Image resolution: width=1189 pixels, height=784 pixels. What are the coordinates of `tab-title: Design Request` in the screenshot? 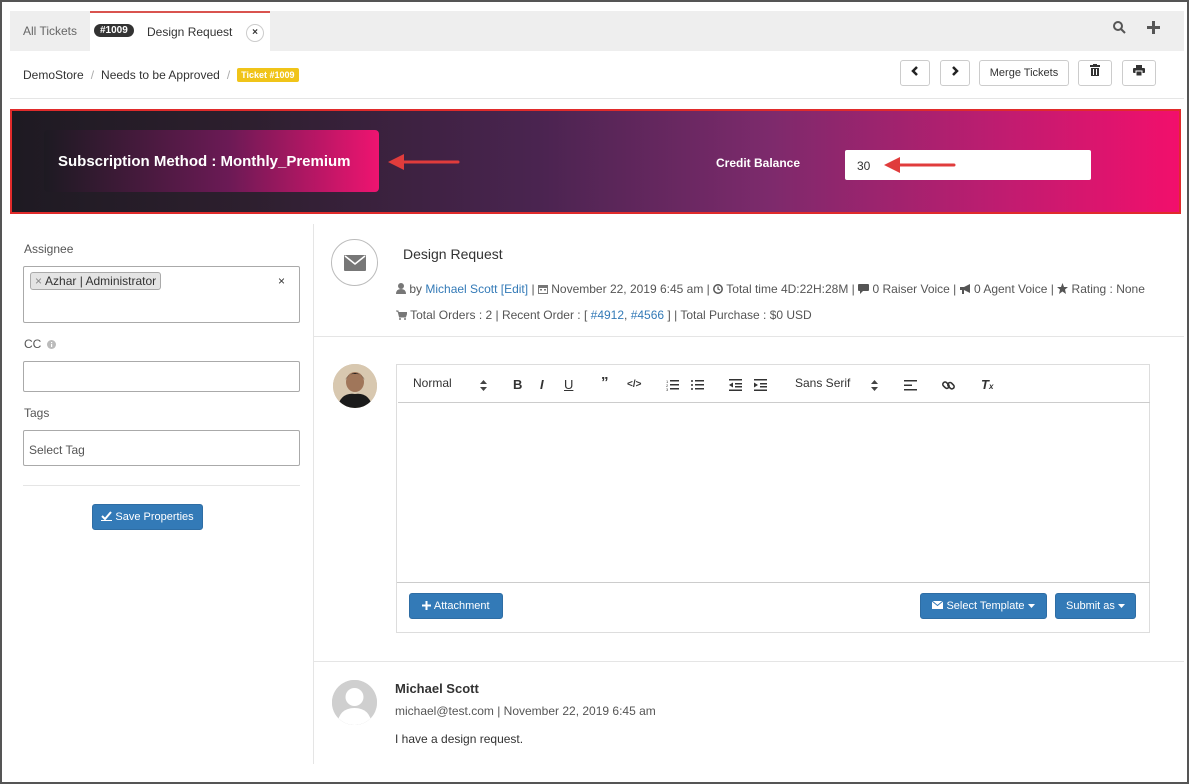 It's located at (190, 32).